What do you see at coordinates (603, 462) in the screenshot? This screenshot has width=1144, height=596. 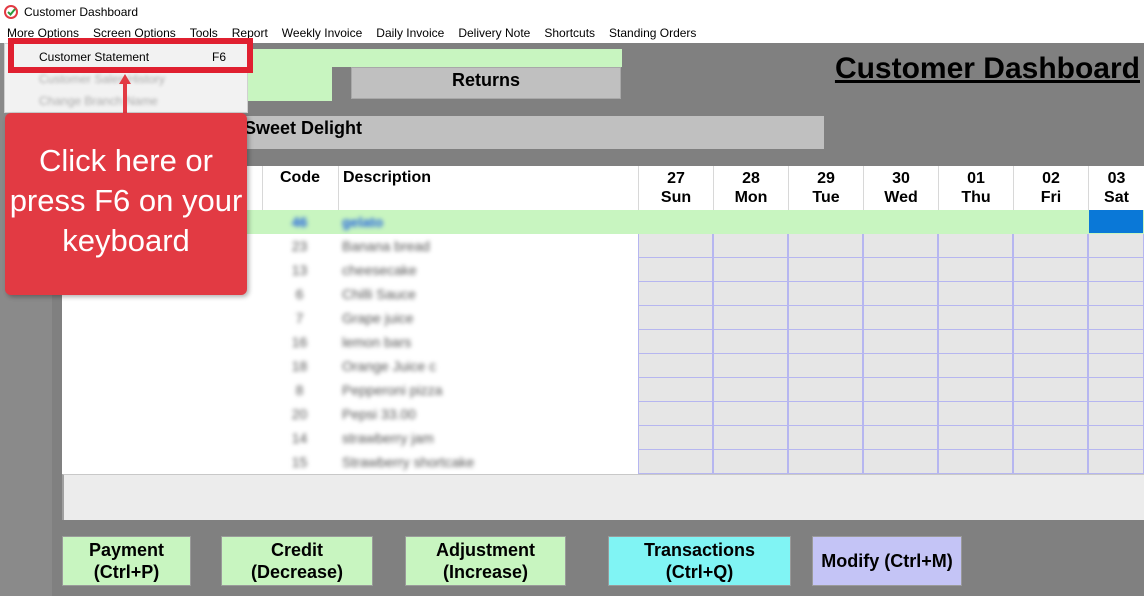 I see `table-row: 15 Strawberry shortcake` at bounding box center [603, 462].